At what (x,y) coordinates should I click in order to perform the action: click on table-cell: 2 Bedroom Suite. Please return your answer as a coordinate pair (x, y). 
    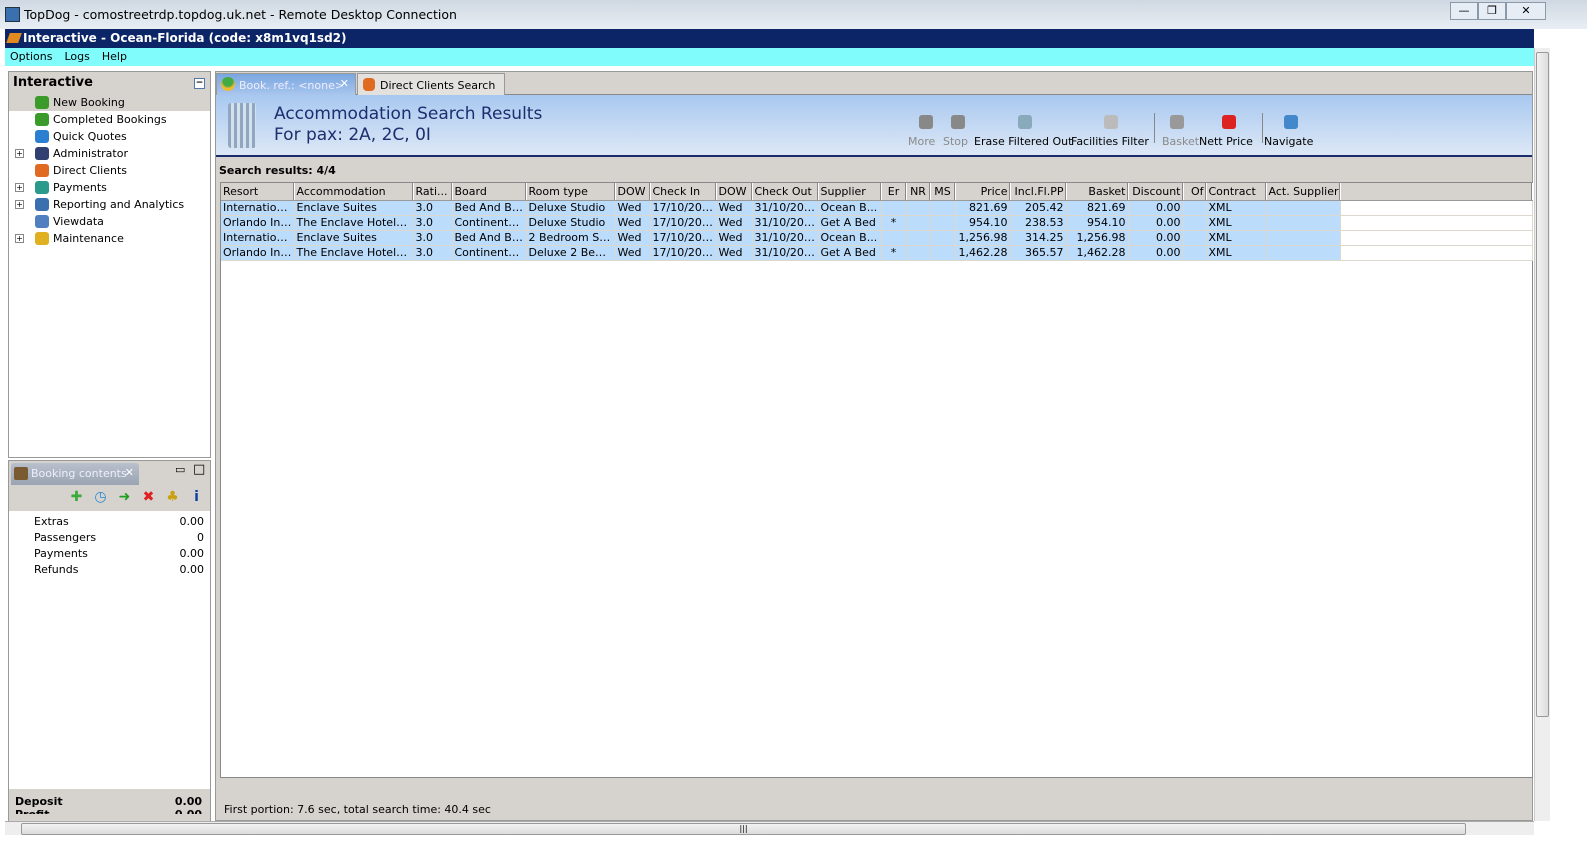
    Looking at the image, I should click on (571, 238).